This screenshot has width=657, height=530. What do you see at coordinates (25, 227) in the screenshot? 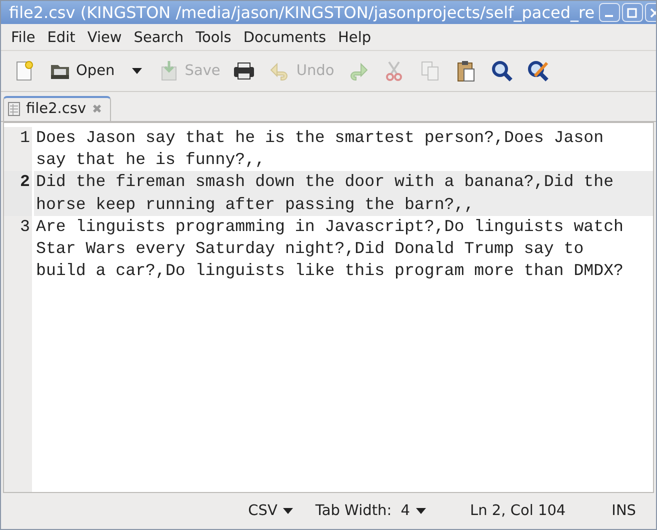
I see `line-number: 3` at bounding box center [25, 227].